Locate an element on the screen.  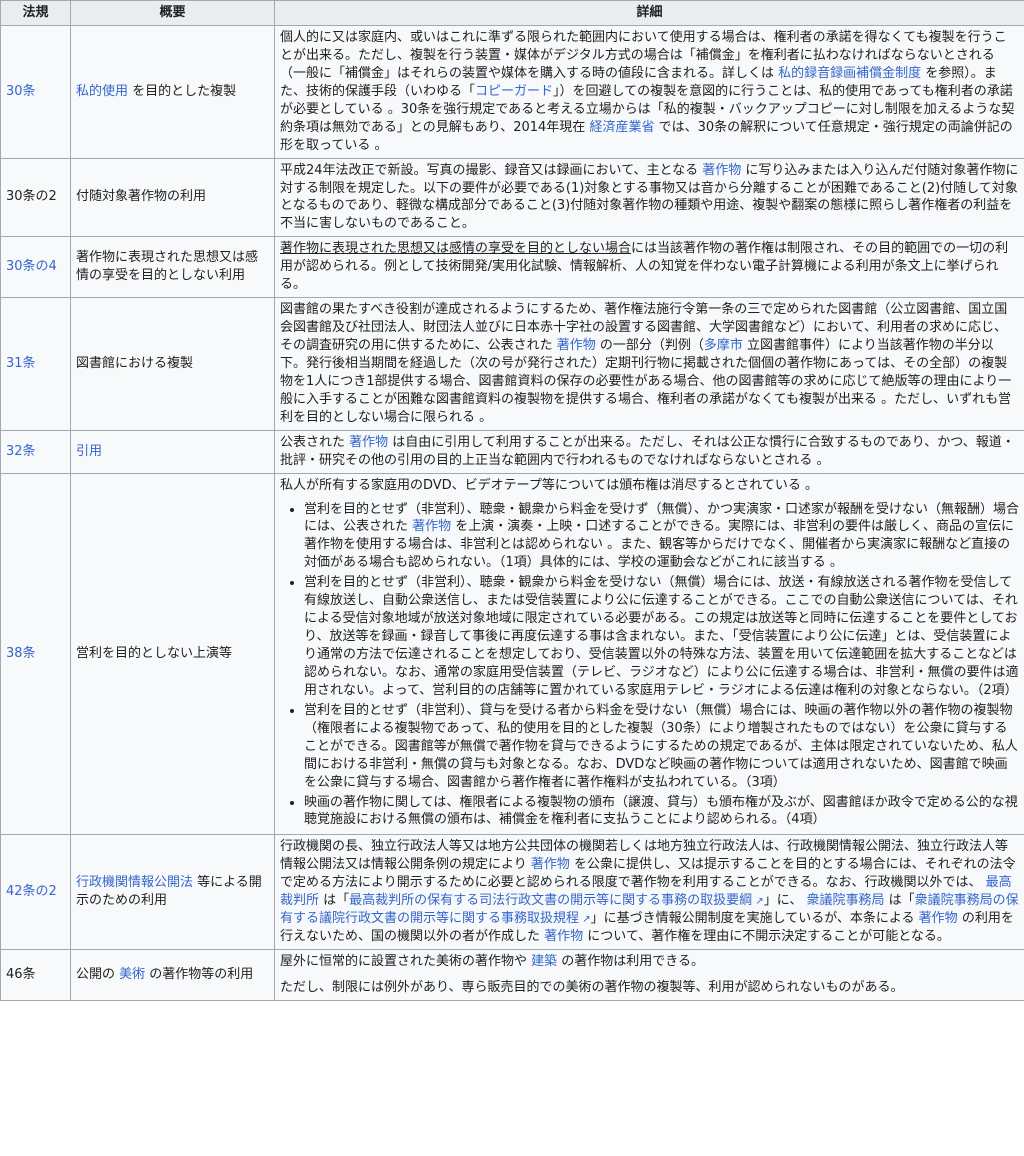
law-link: 32条 is located at coordinates (21, 451).